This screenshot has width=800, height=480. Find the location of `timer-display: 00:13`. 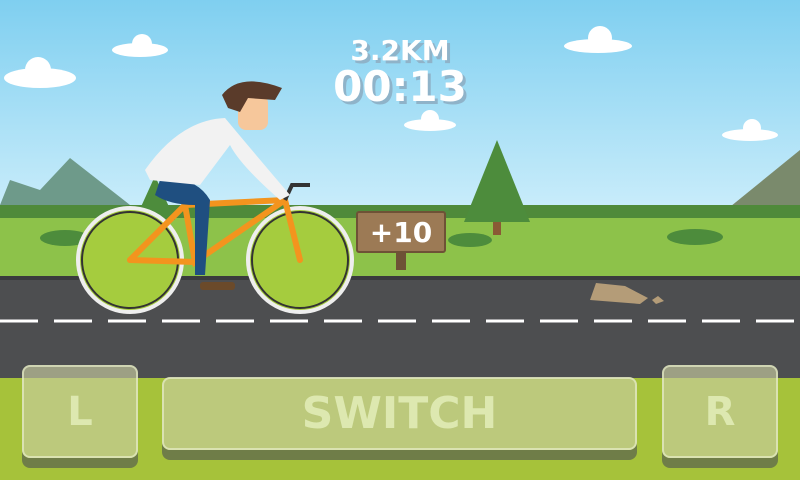

timer-display: 00:13 is located at coordinates (400, 86).